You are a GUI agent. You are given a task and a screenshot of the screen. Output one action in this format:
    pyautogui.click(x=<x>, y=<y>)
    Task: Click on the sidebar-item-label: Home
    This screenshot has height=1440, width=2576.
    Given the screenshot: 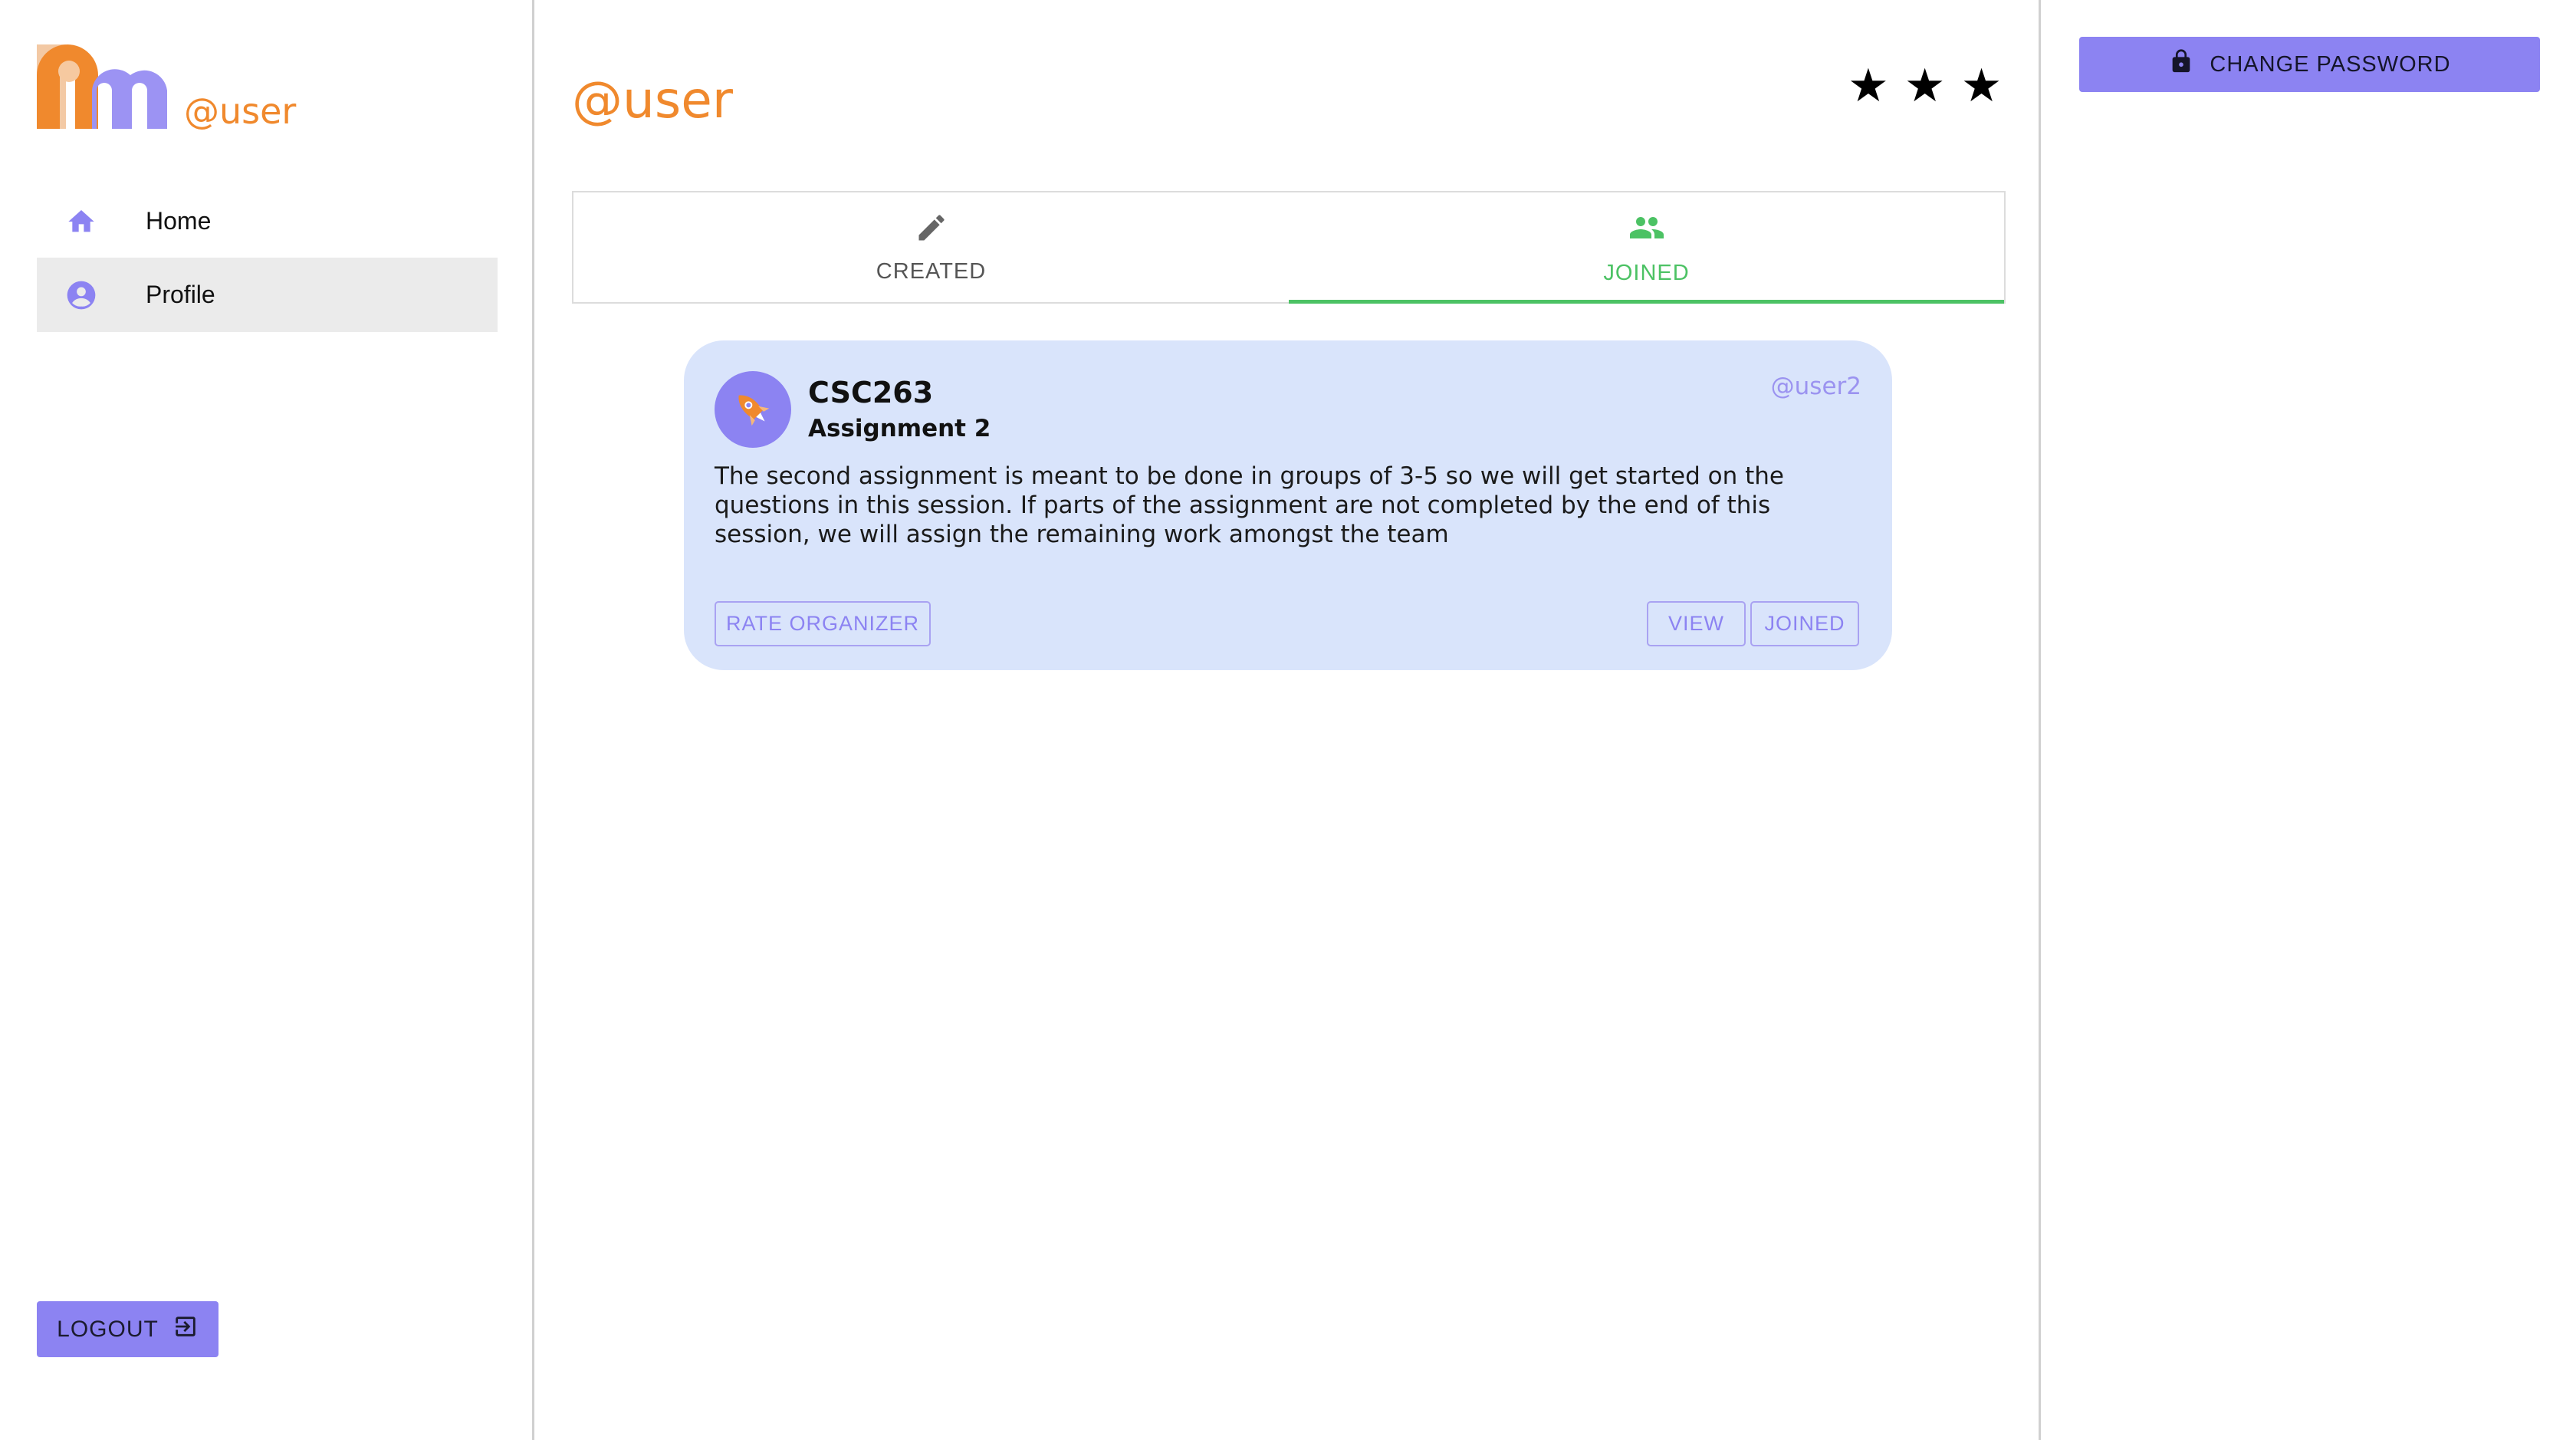 What is the action you would take?
    pyautogui.click(x=179, y=221)
    